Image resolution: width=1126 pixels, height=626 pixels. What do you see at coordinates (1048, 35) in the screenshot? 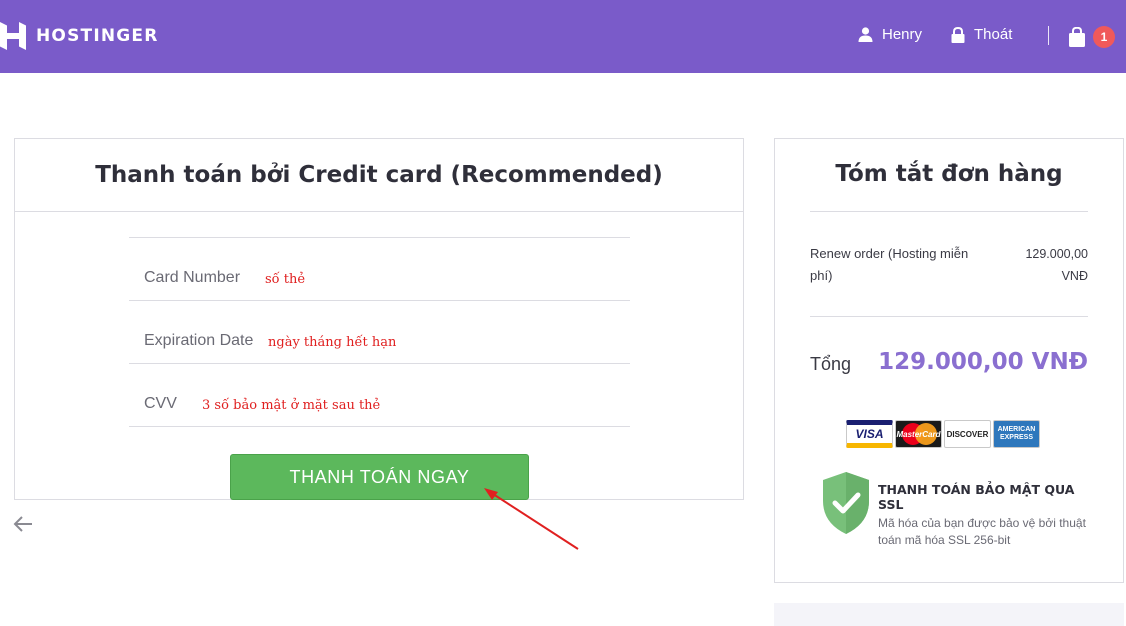
I see `nav-divider` at bounding box center [1048, 35].